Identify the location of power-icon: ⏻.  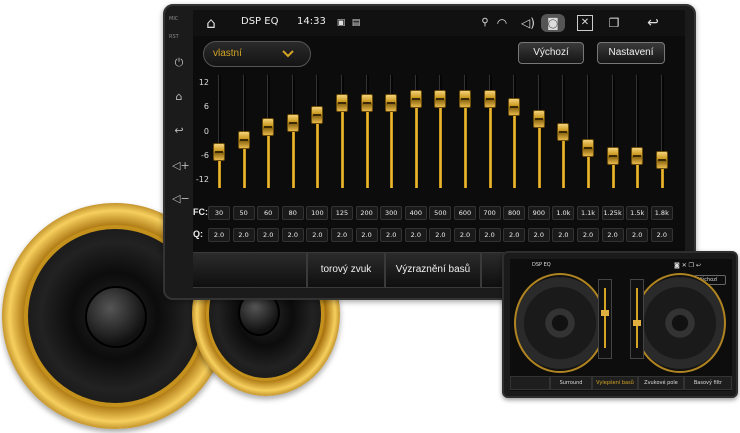
(179, 63).